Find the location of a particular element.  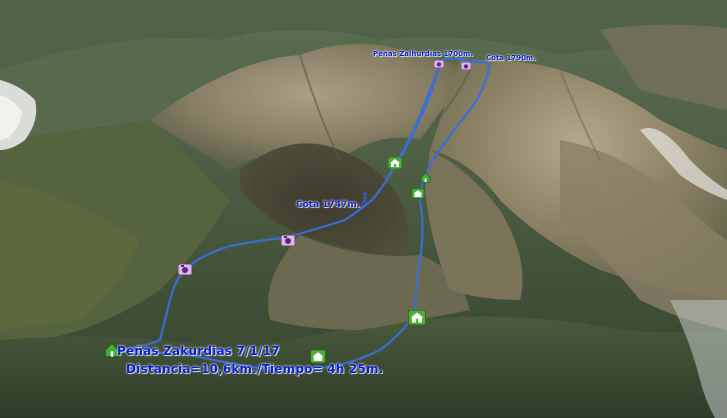

hiker-icon is located at coordinates (365, 201).